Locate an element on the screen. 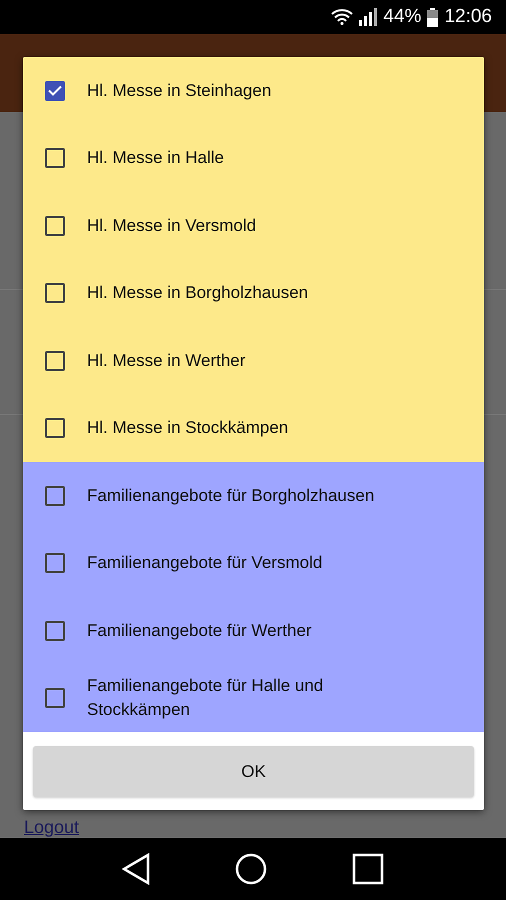 This screenshot has width=506, height=900. option-label: Familienangebote für Halle und Stockkämpen is located at coordinates (205, 698).